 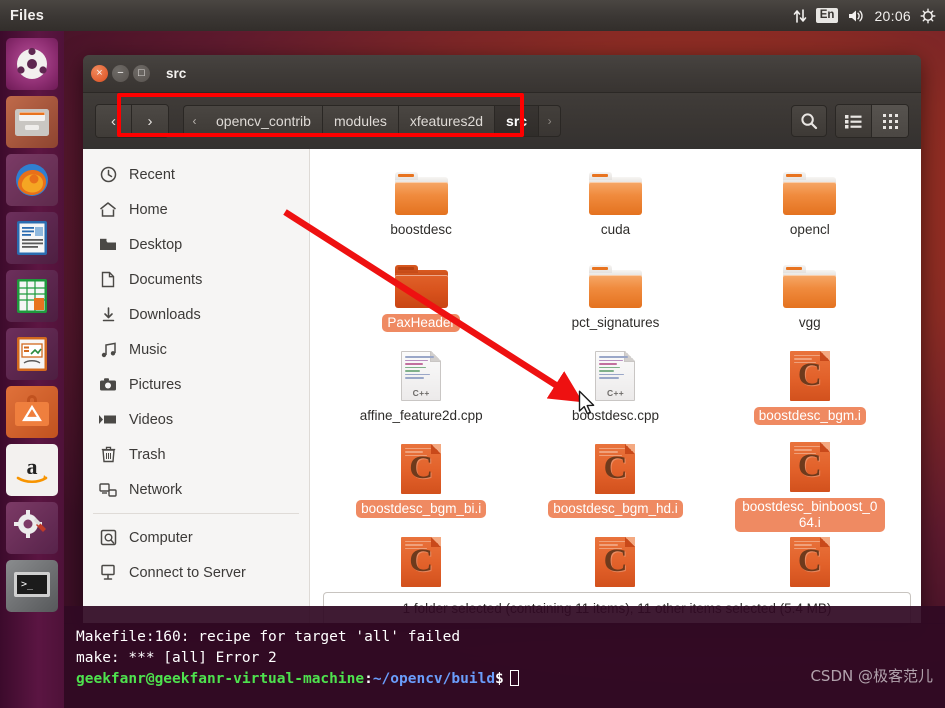 I want to click on volume-icon, so click(x=856, y=16).